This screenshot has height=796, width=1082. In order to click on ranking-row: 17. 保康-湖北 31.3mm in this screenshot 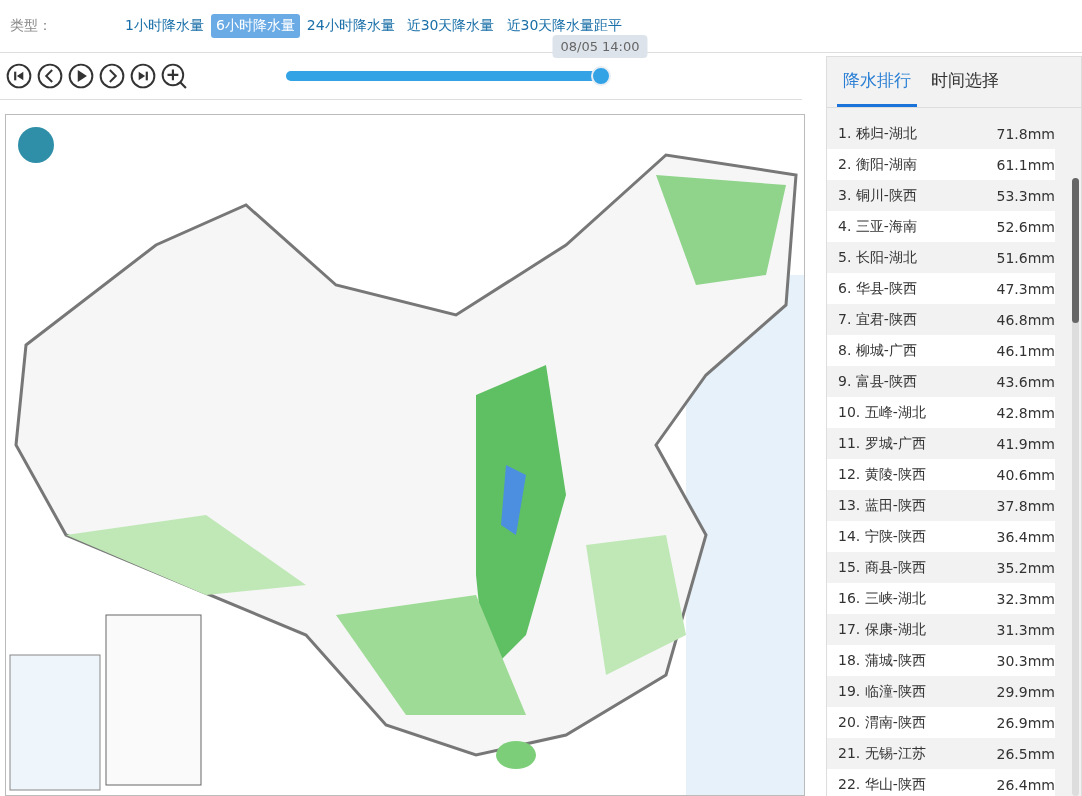, I will do `click(941, 629)`.